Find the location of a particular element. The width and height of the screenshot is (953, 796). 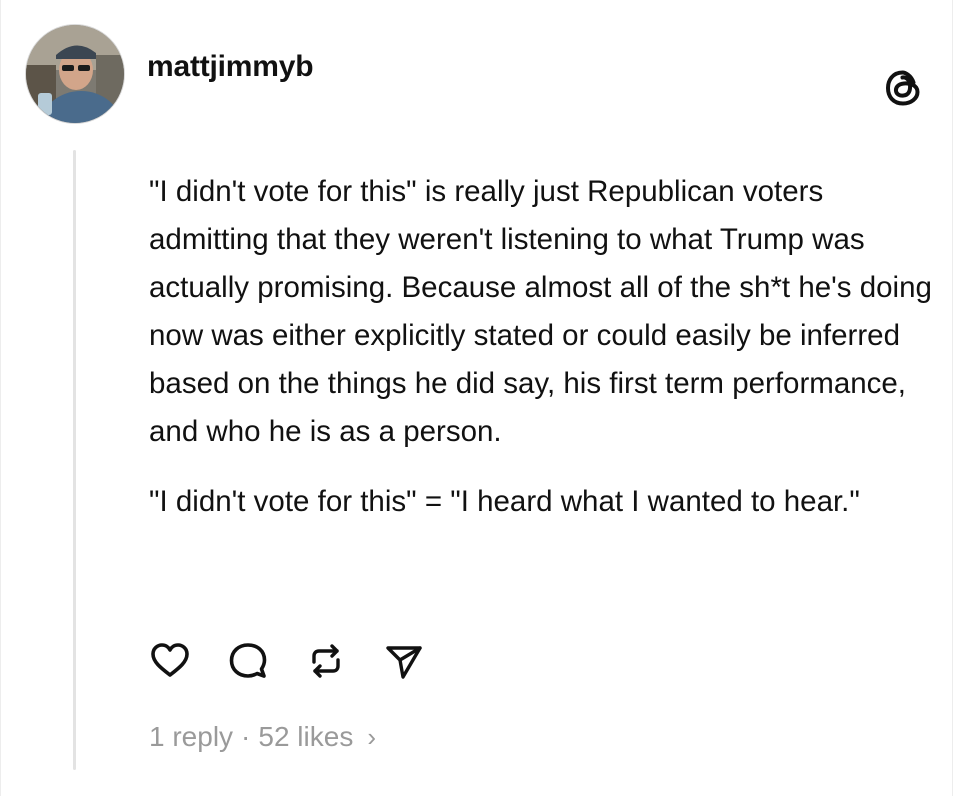

comment-bubble-icon is located at coordinates (248, 660).